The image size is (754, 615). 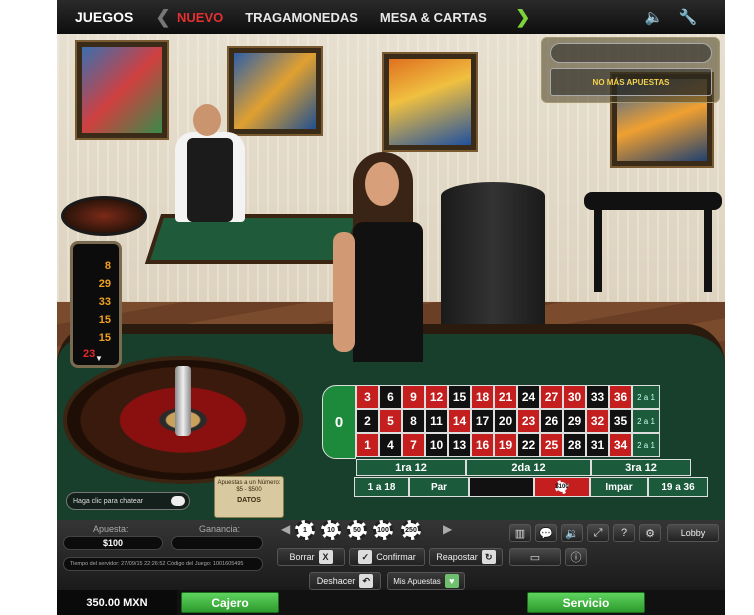 What do you see at coordinates (413, 397) in the screenshot?
I see `bet-spot-number: 9` at bounding box center [413, 397].